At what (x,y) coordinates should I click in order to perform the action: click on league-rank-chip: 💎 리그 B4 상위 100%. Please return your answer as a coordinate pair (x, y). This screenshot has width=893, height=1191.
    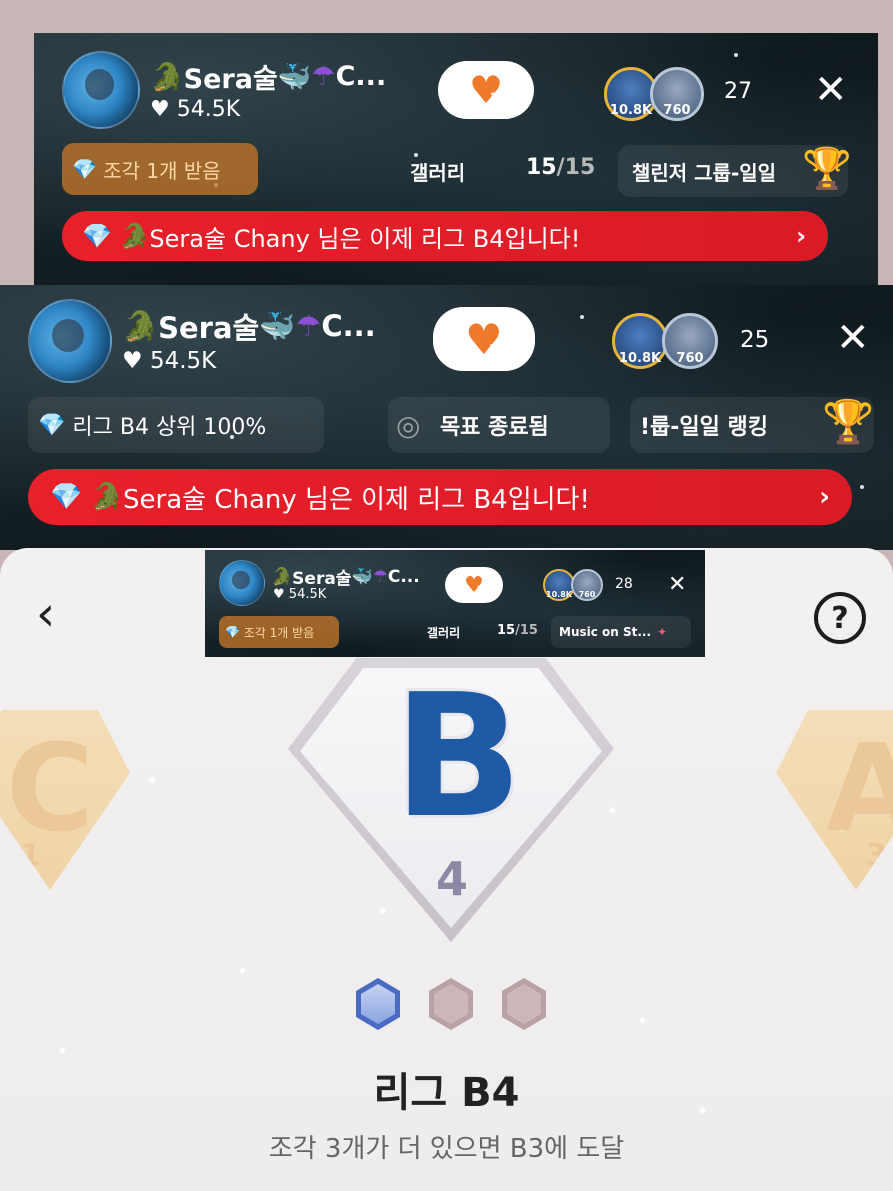
    Looking at the image, I should click on (176, 425).